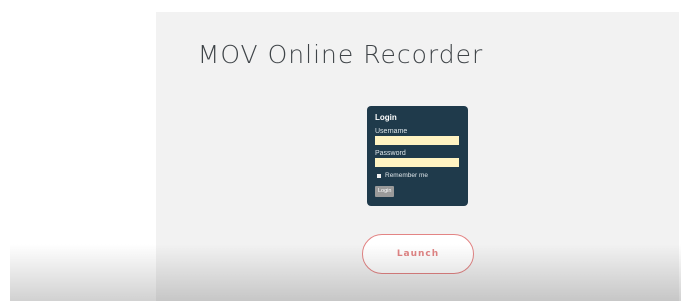 The width and height of the screenshot is (681, 301). I want to click on remember-me-checkbox, so click(379, 175).